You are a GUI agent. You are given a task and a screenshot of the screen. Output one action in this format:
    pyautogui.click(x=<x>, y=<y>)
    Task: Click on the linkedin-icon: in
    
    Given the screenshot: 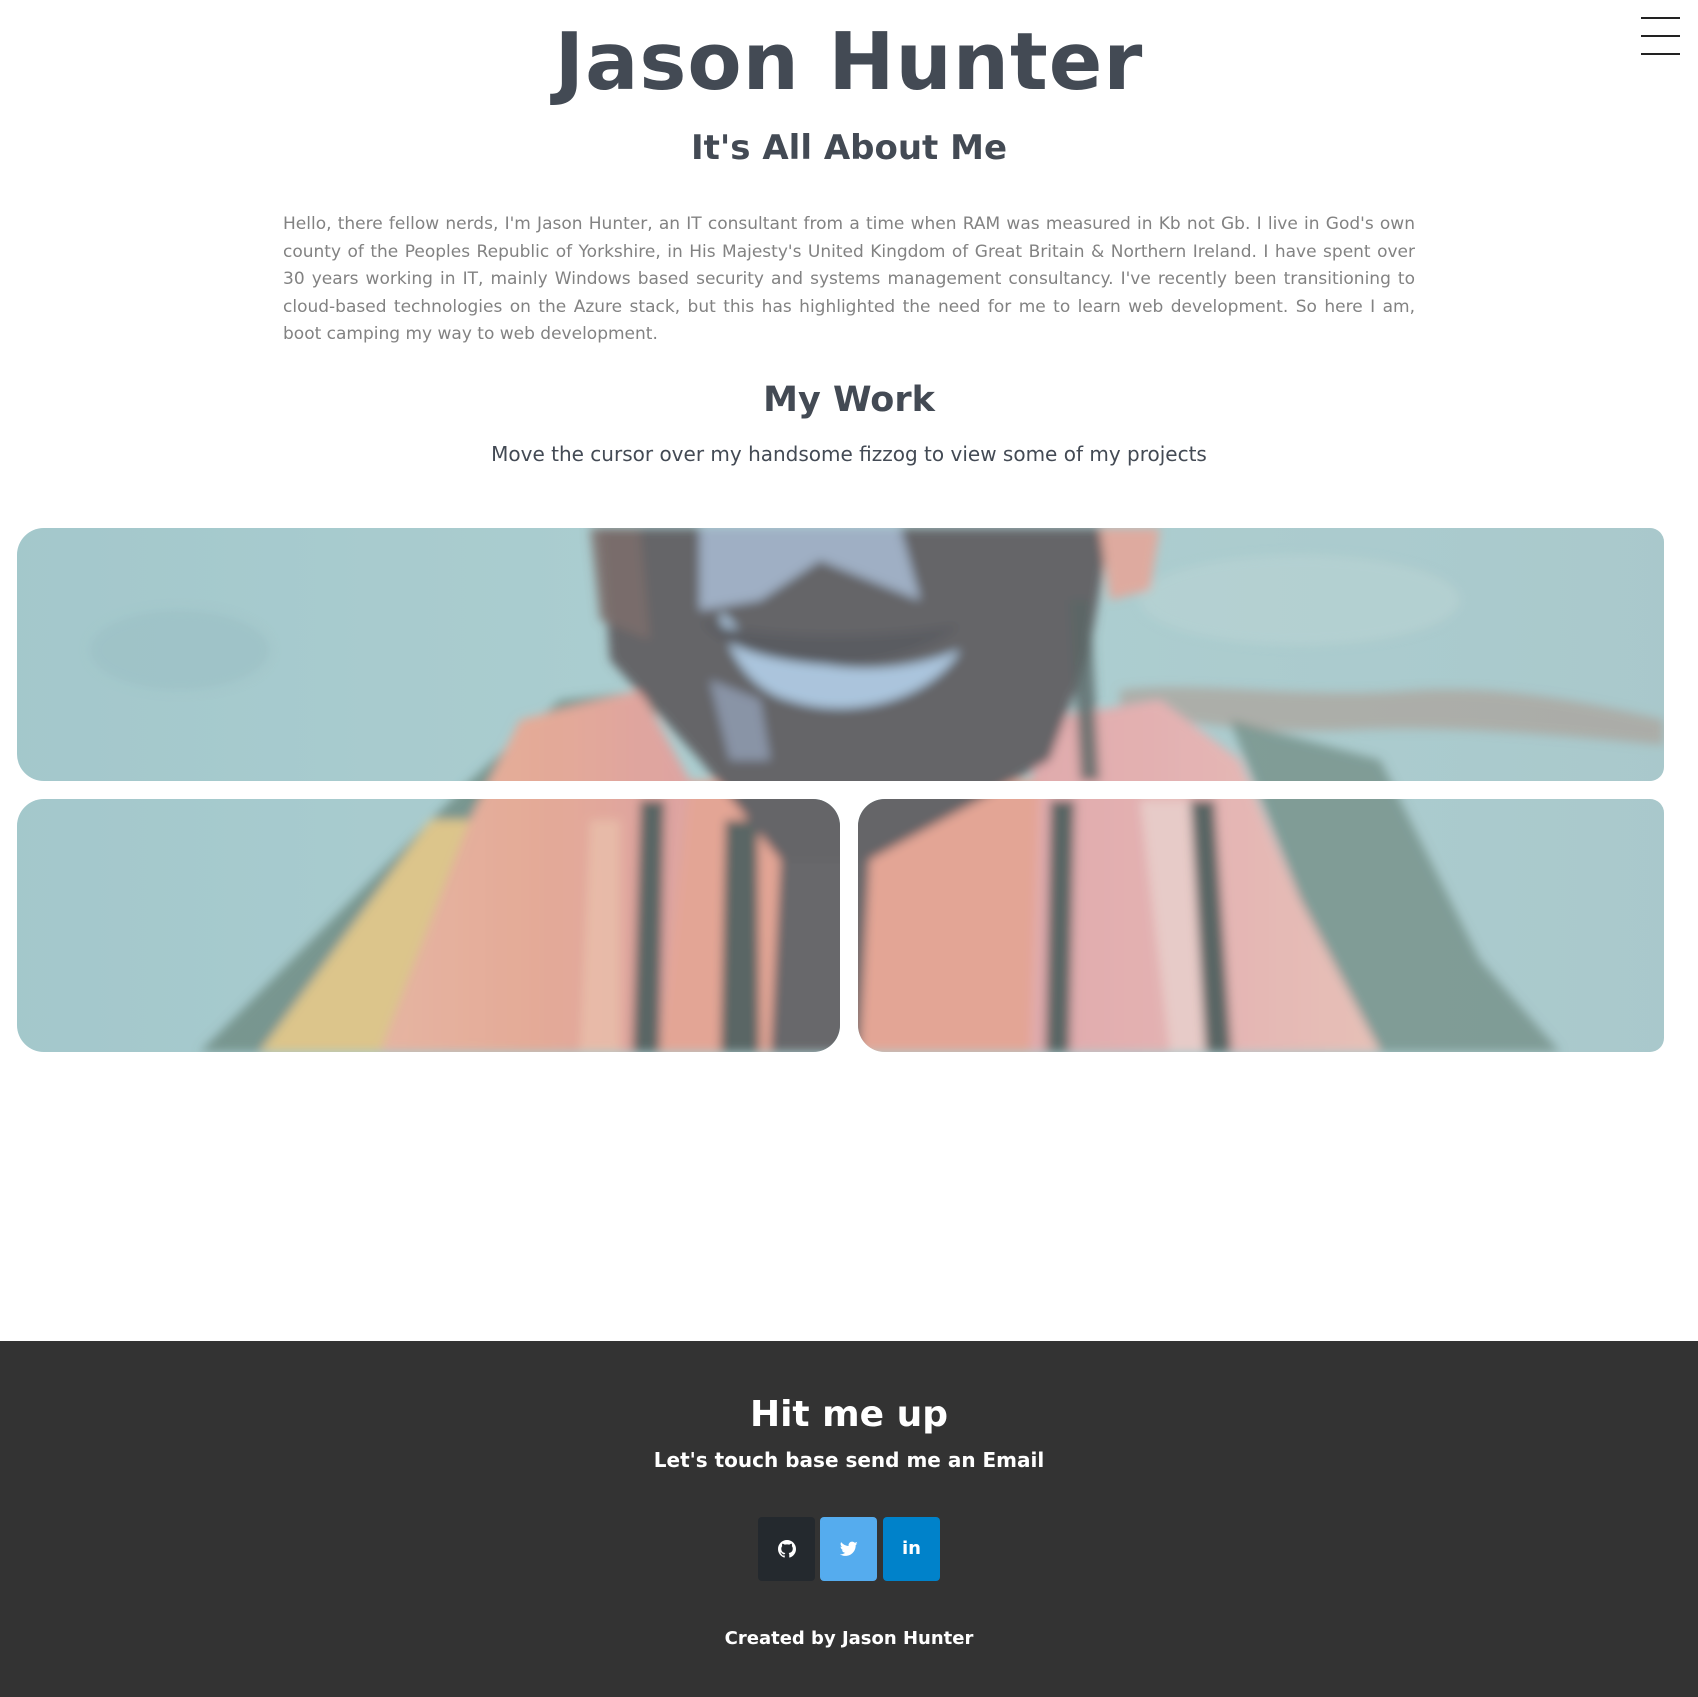 What is the action you would take?
    pyautogui.click(x=911, y=1548)
    